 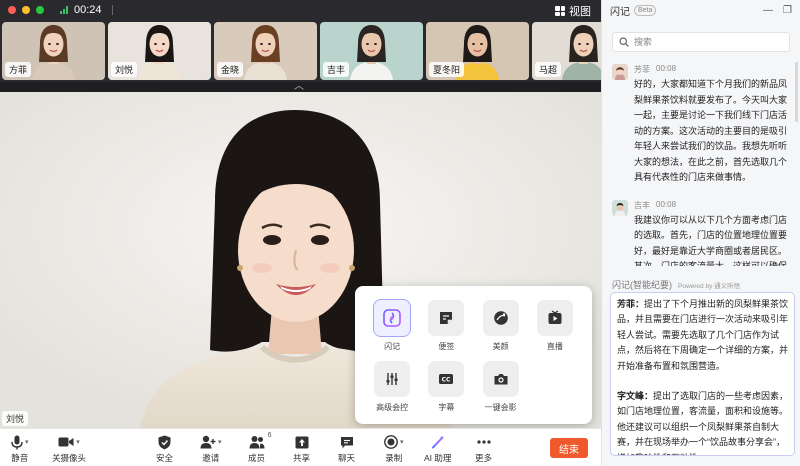 What do you see at coordinates (53, 51) in the screenshot?
I see `participant-thumb: 方菲` at bounding box center [53, 51].